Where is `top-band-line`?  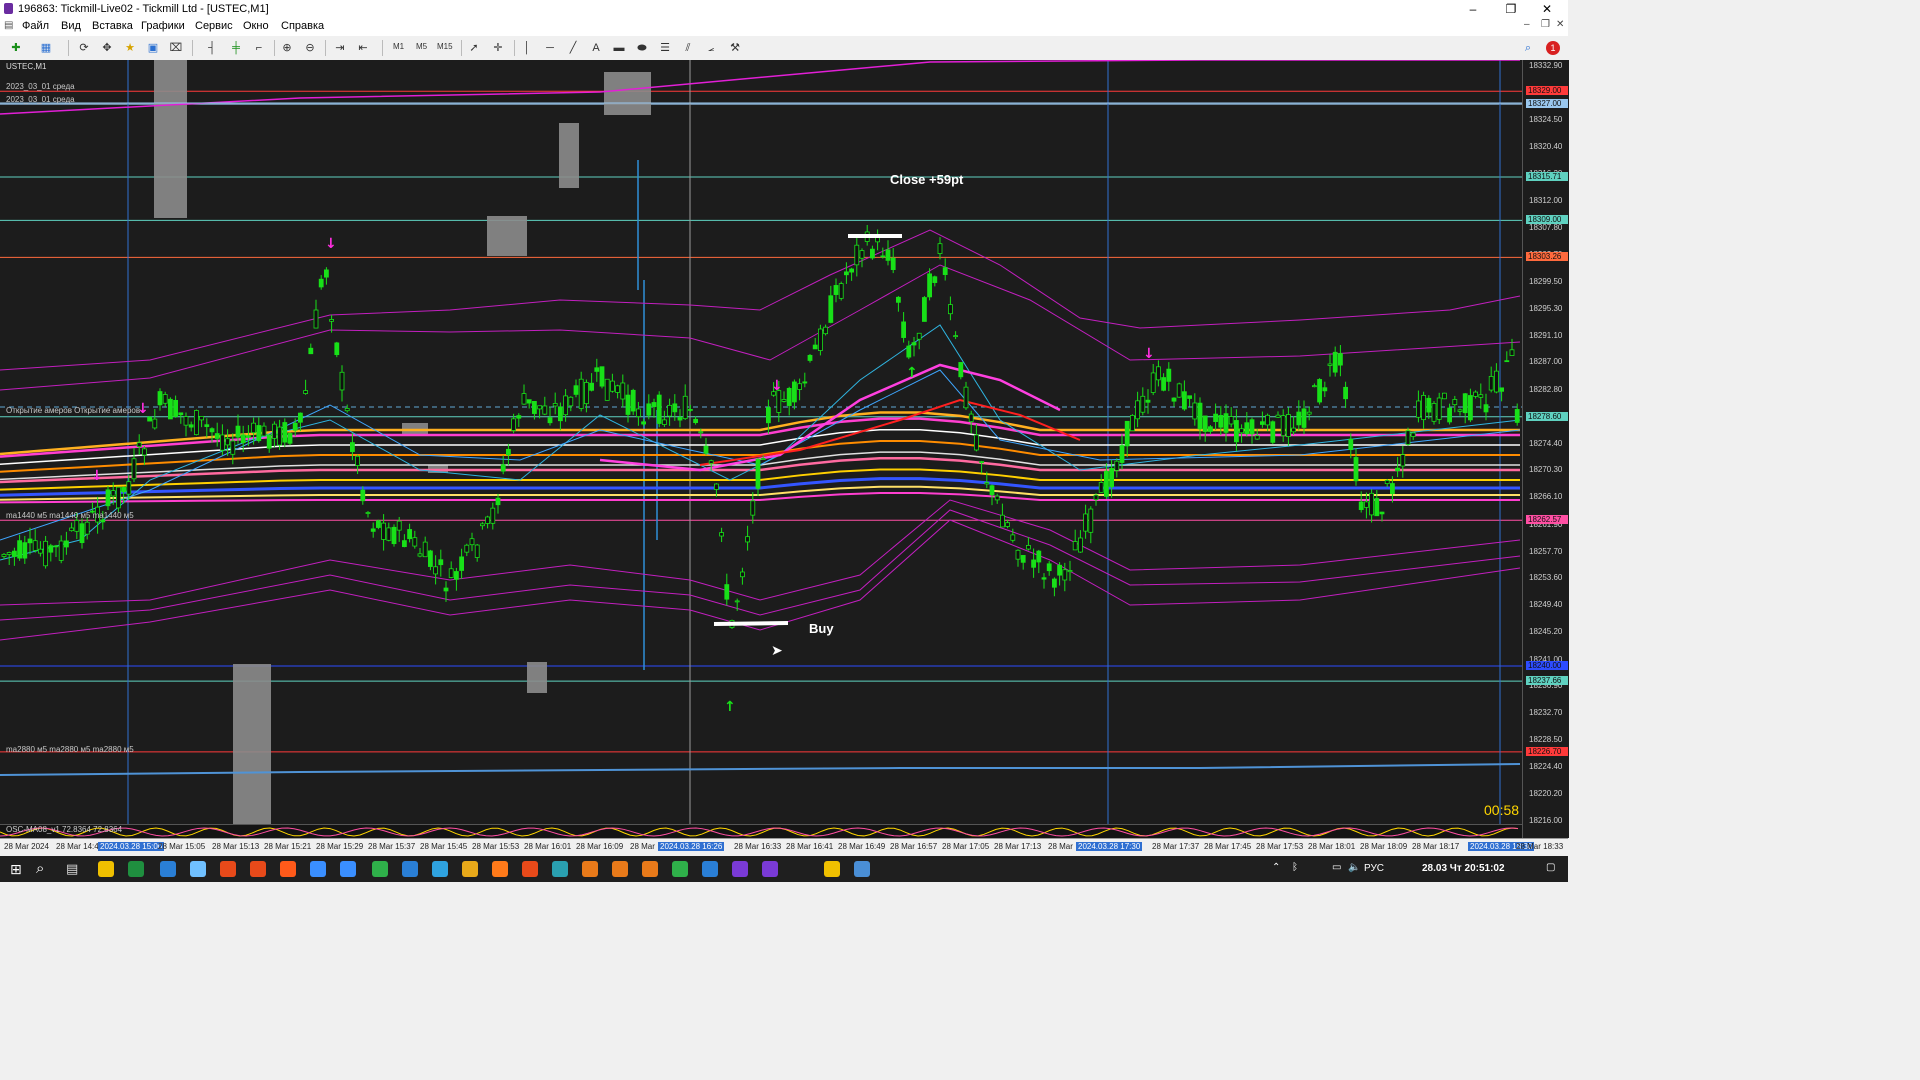 top-band-line is located at coordinates (760, 87).